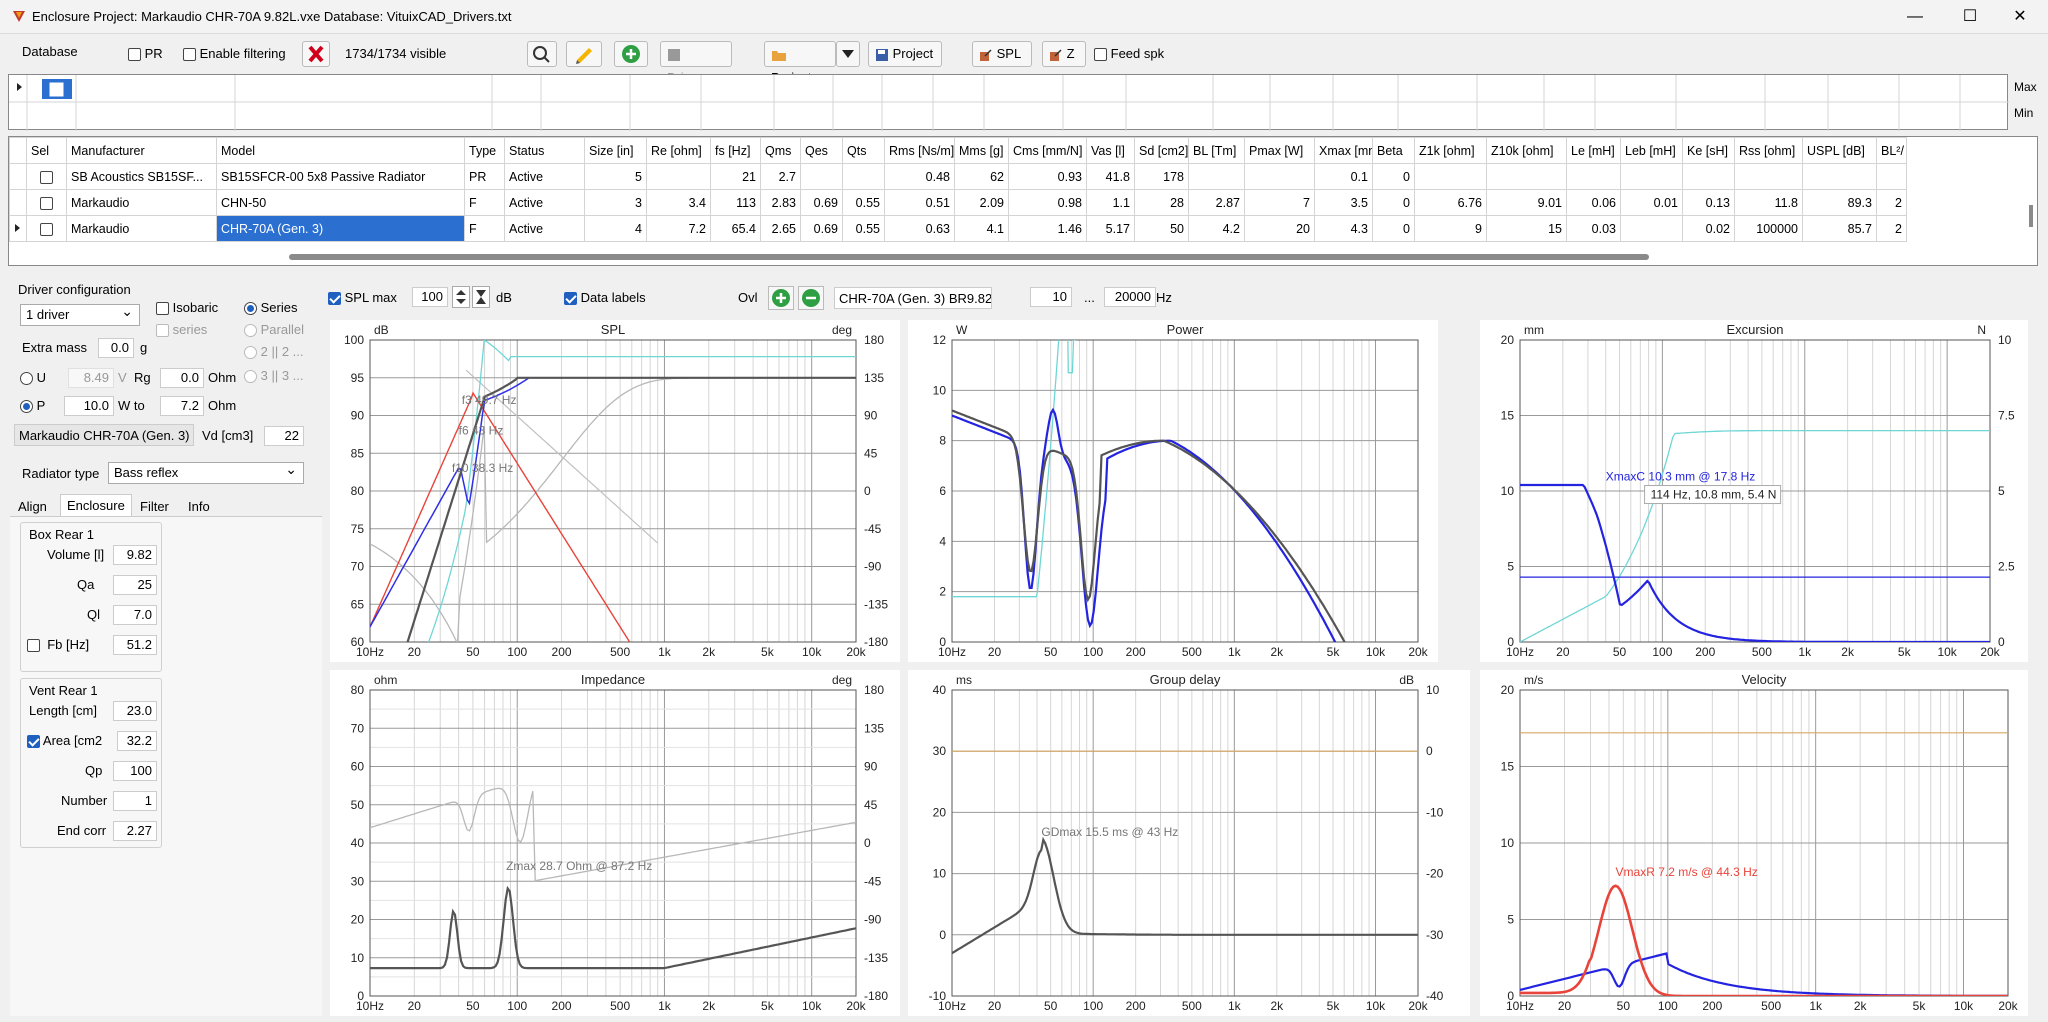  I want to click on table-cell: 5.17, so click(1110, 228).